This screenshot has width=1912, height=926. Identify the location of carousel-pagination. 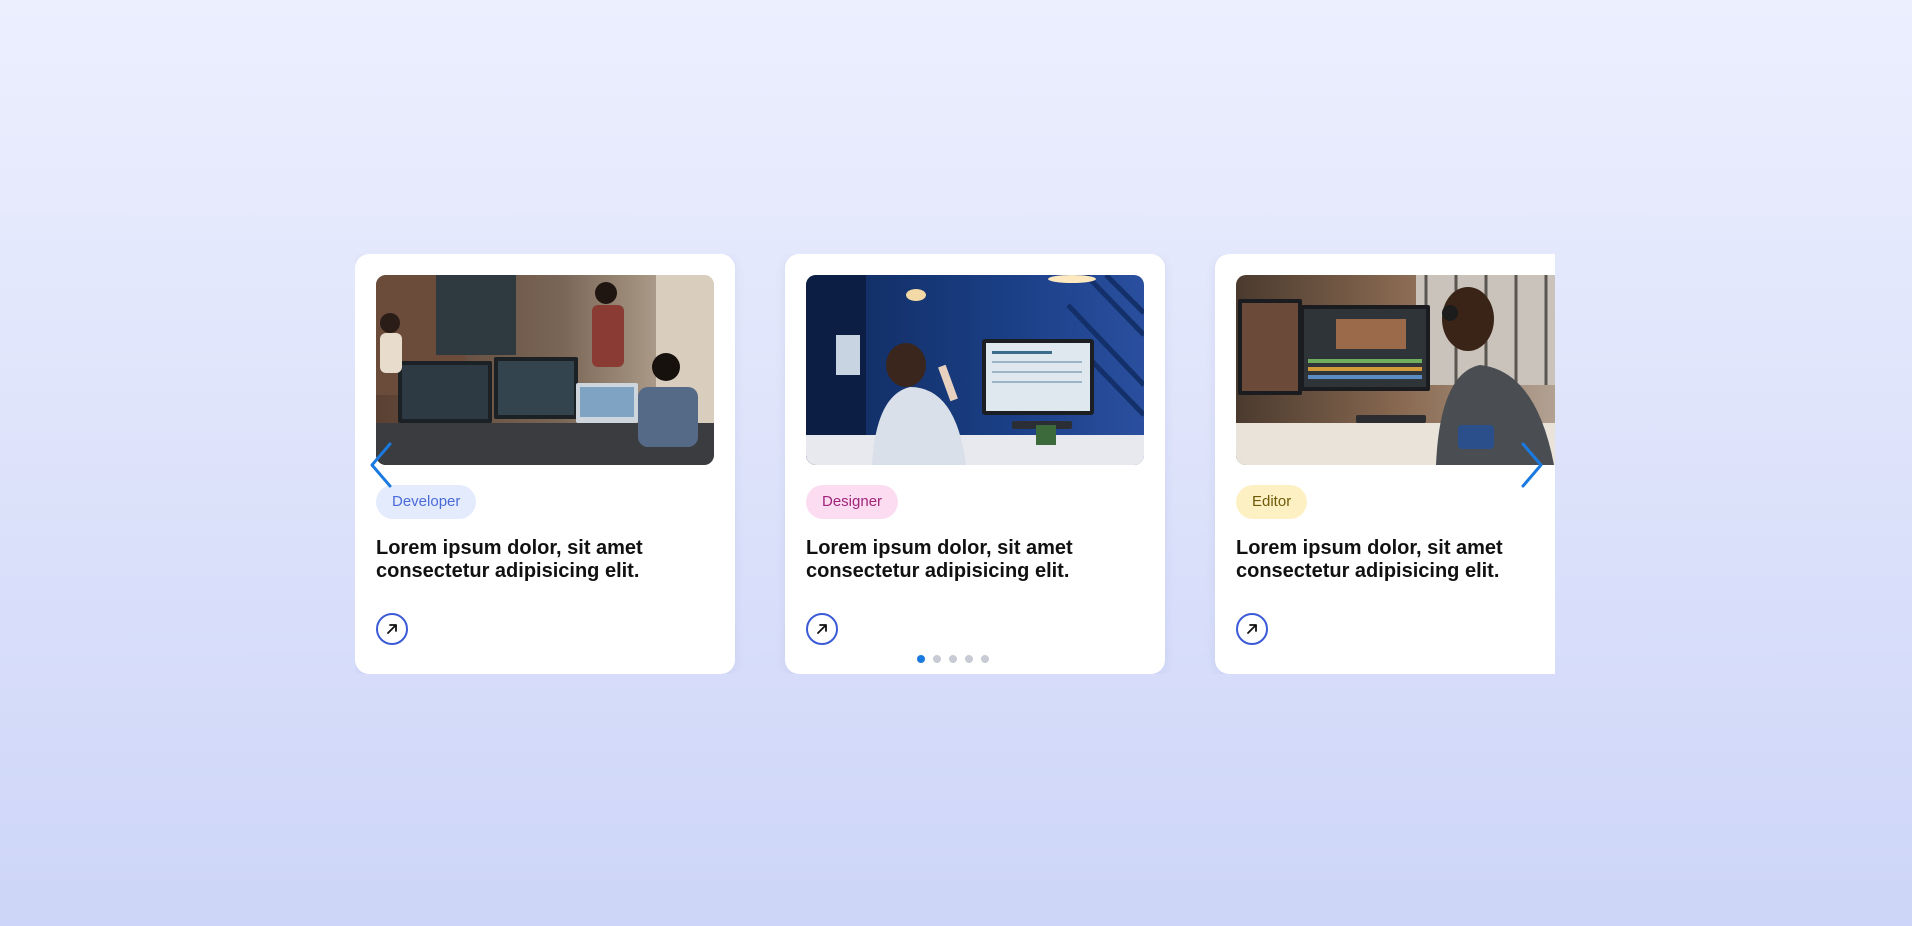
(953, 659).